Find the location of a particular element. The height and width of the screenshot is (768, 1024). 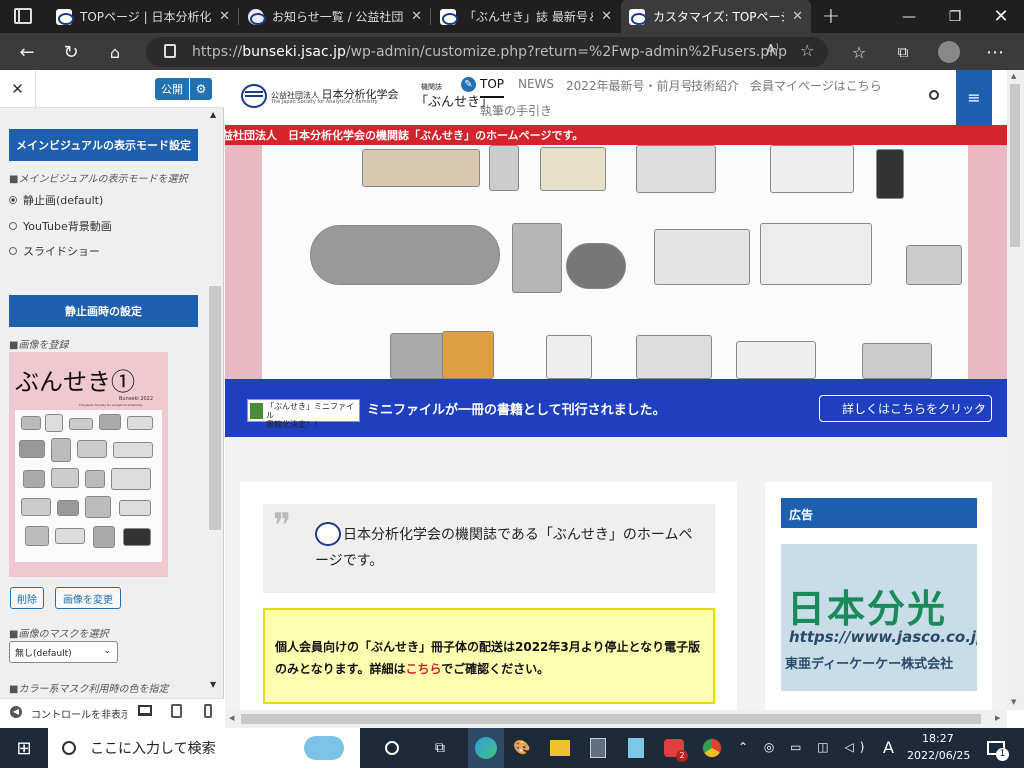

avatar is located at coordinates (949, 52).